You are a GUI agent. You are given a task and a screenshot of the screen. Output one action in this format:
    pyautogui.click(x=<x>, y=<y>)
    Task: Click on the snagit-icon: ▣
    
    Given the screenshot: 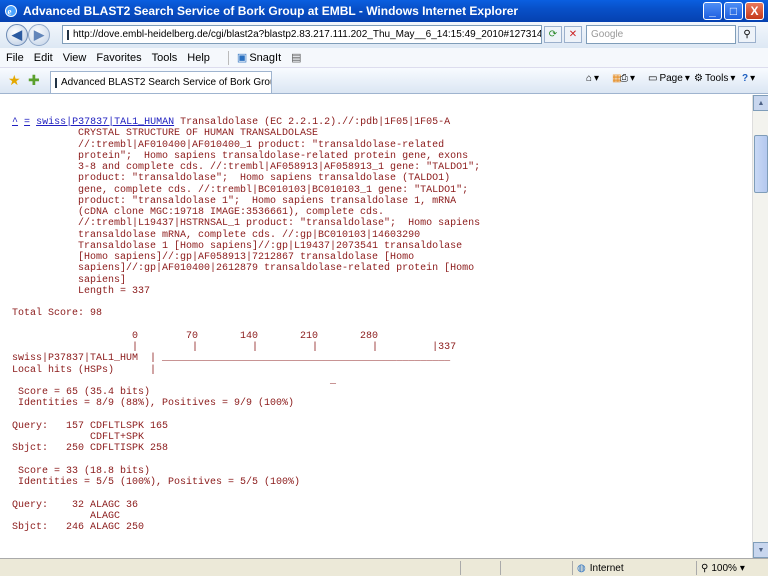 What is the action you would take?
    pyautogui.click(x=242, y=58)
    